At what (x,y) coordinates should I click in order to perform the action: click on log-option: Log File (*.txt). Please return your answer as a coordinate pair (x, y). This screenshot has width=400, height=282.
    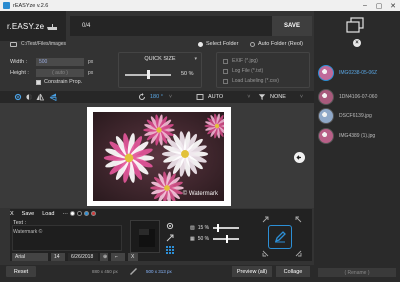
    Looking at the image, I should click on (243, 71).